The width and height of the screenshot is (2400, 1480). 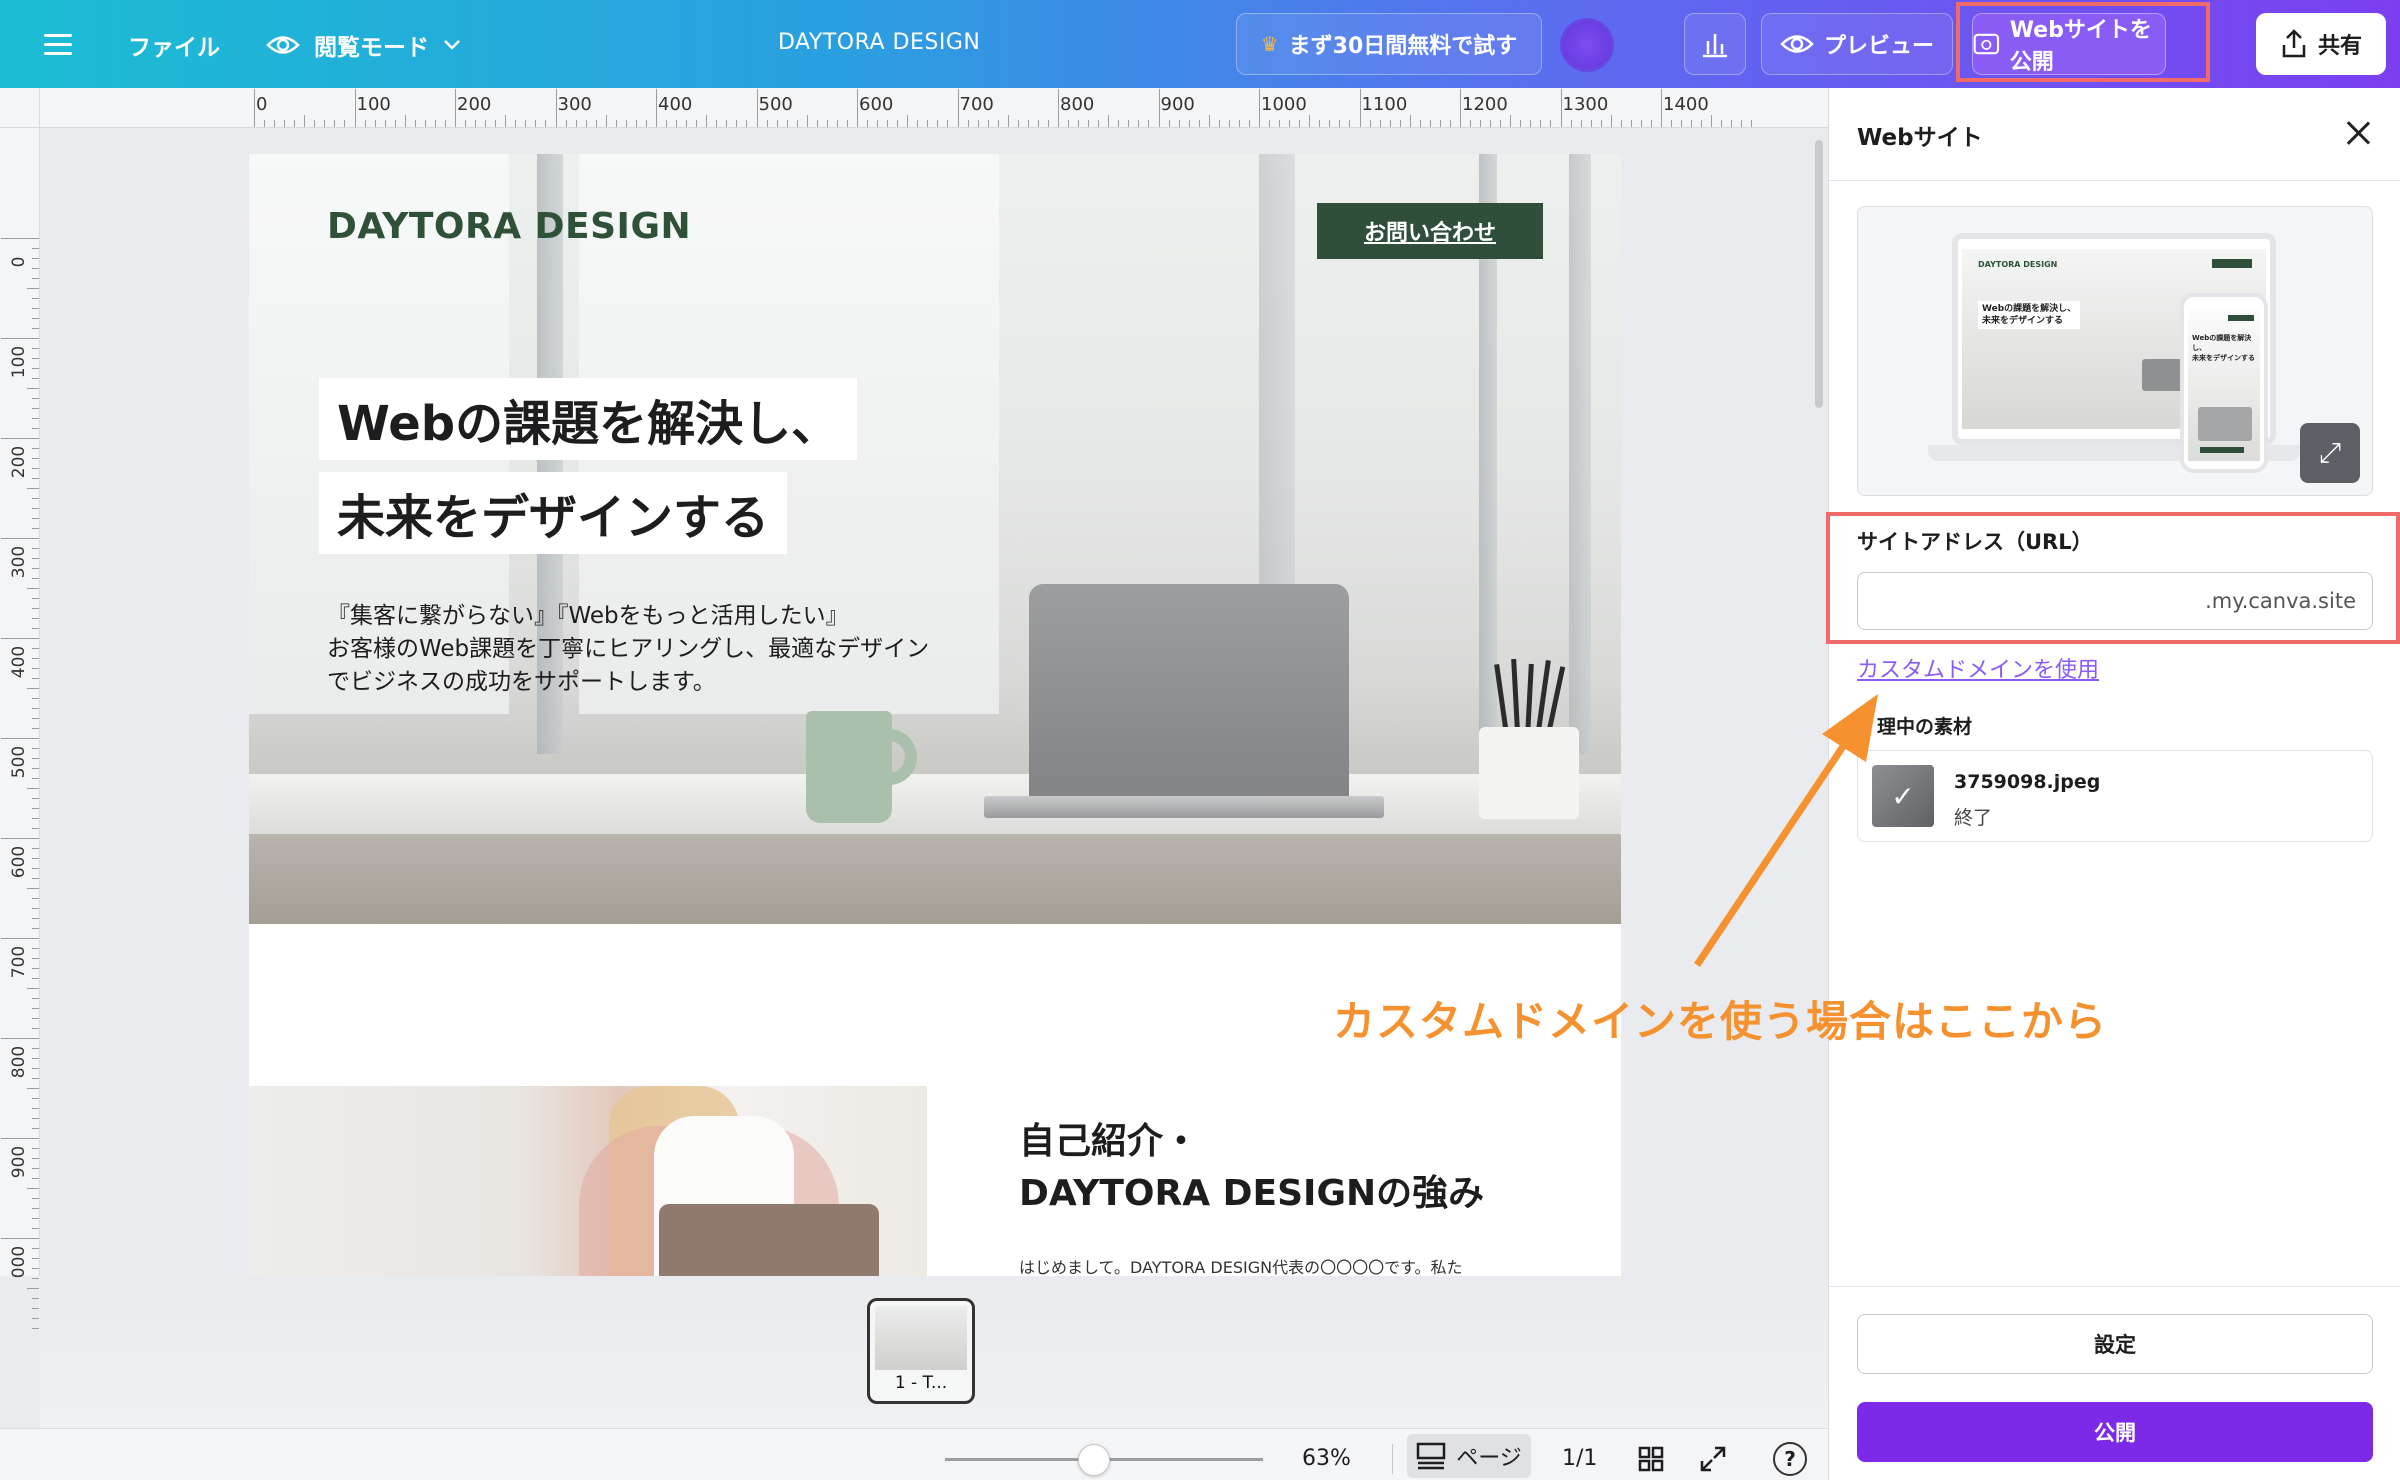 What do you see at coordinates (2115, 1344) in the screenshot?
I see `settings-button: 設定` at bounding box center [2115, 1344].